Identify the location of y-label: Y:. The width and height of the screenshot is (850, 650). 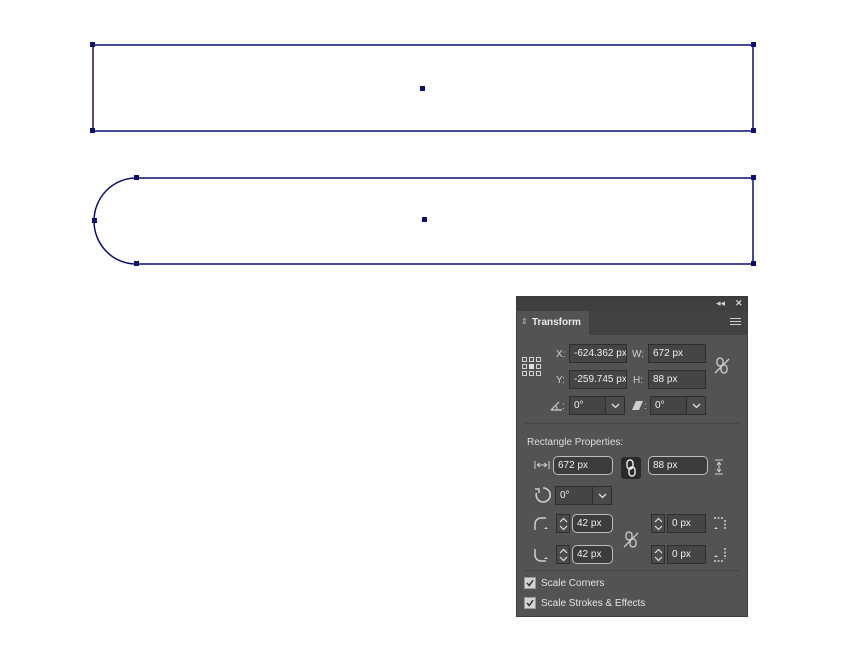
(560, 380).